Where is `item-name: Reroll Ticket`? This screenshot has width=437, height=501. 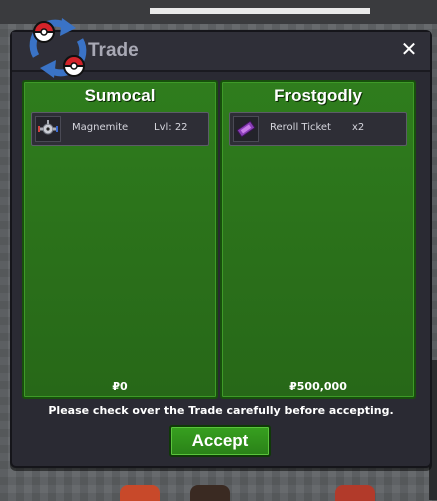 item-name: Reroll Ticket is located at coordinates (300, 127).